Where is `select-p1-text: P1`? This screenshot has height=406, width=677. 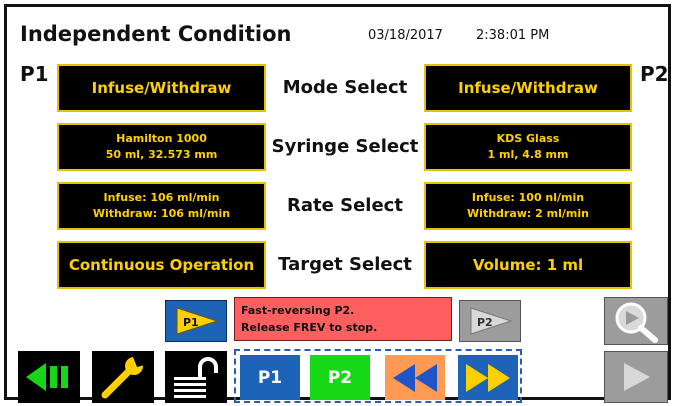
select-p1-text: P1 is located at coordinates (191, 322).